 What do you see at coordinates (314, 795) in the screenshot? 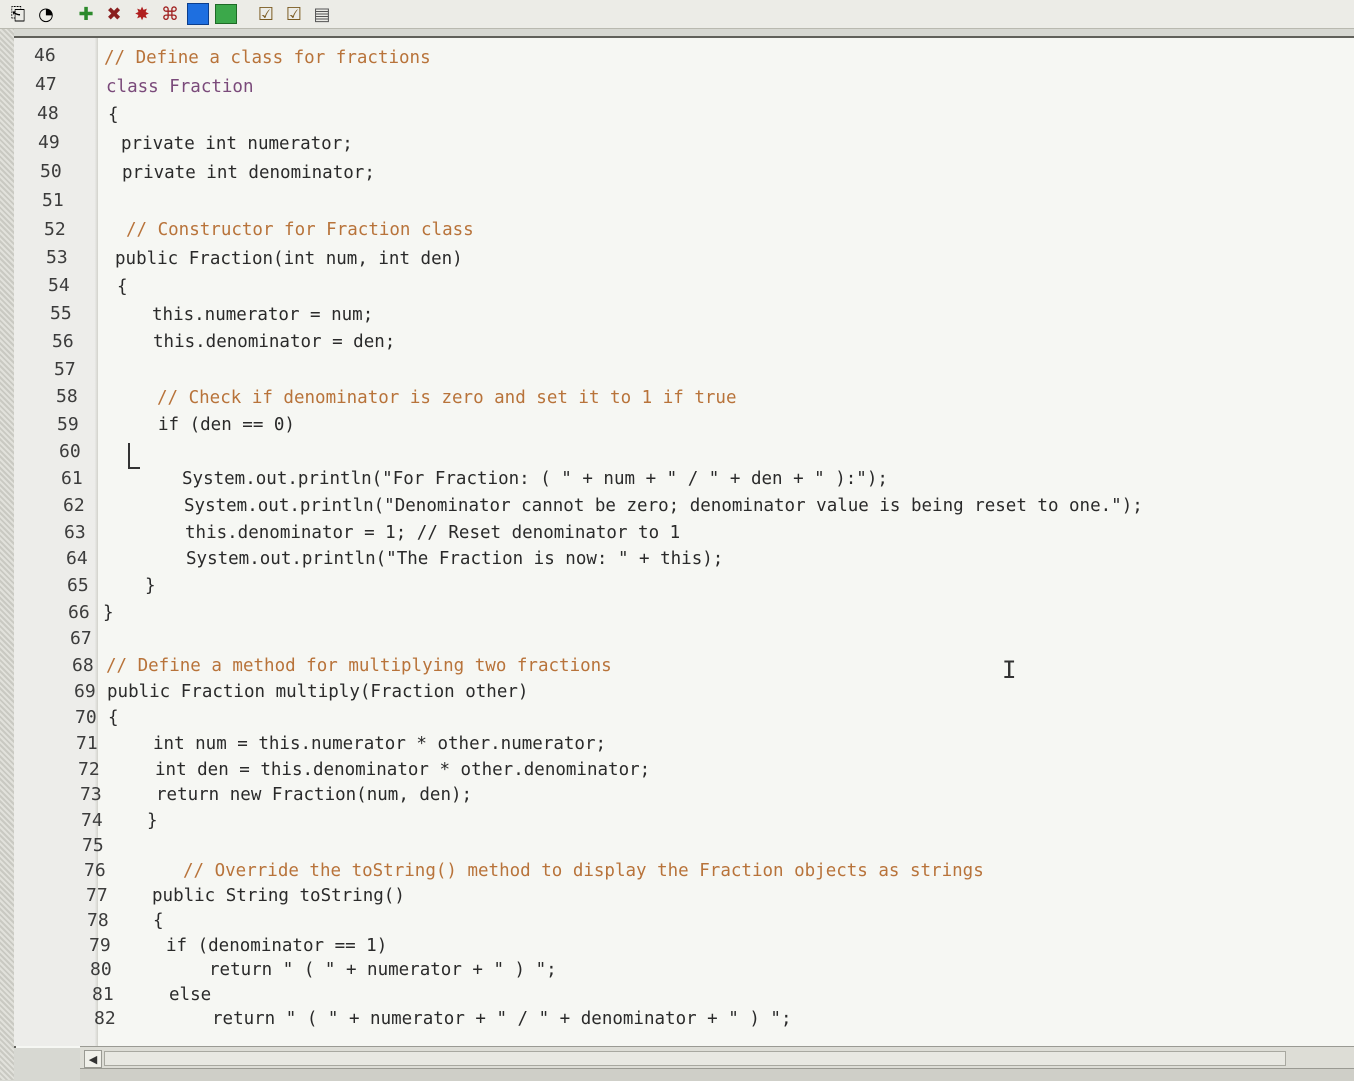
I see `code-line: return new Fraction(num, den);` at bounding box center [314, 795].